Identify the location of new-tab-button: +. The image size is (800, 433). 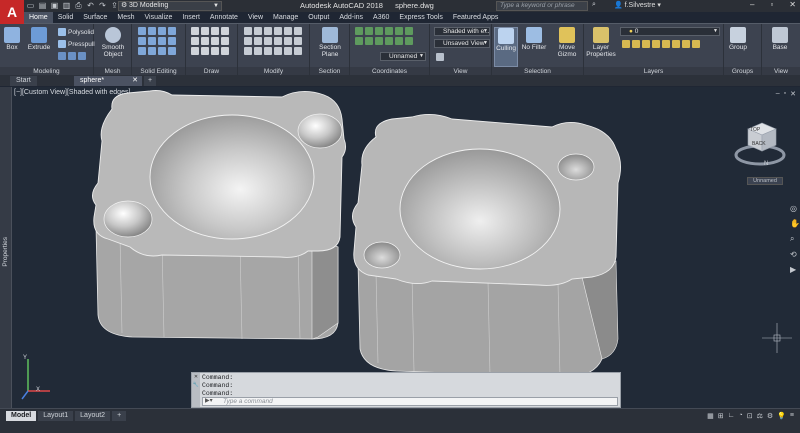
(150, 81).